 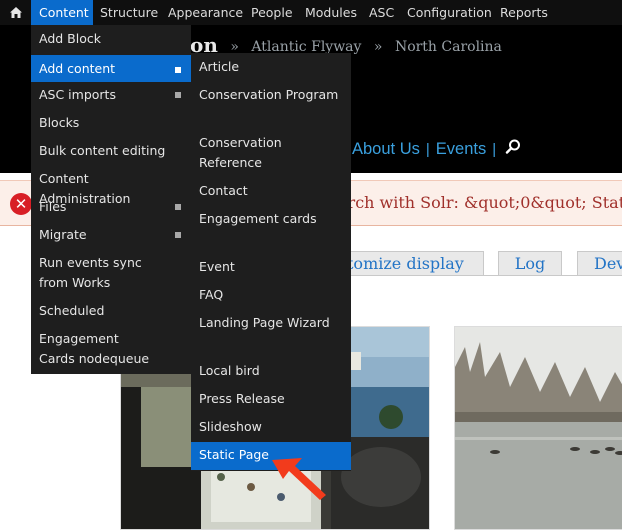 I want to click on toolbar-item-appearance: Appearance, so click(x=205, y=12).